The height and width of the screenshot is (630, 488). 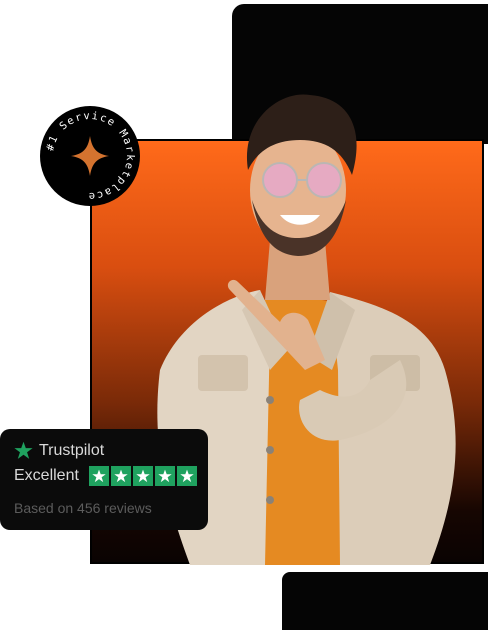 What do you see at coordinates (83, 508) in the screenshot?
I see `reviews-count: Based on 456 reviews` at bounding box center [83, 508].